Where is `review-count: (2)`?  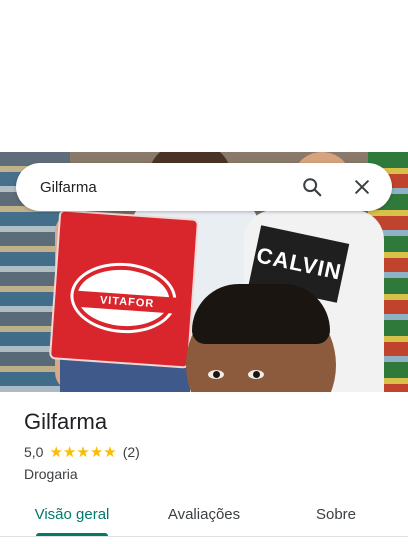 review-count: (2) is located at coordinates (131, 452).